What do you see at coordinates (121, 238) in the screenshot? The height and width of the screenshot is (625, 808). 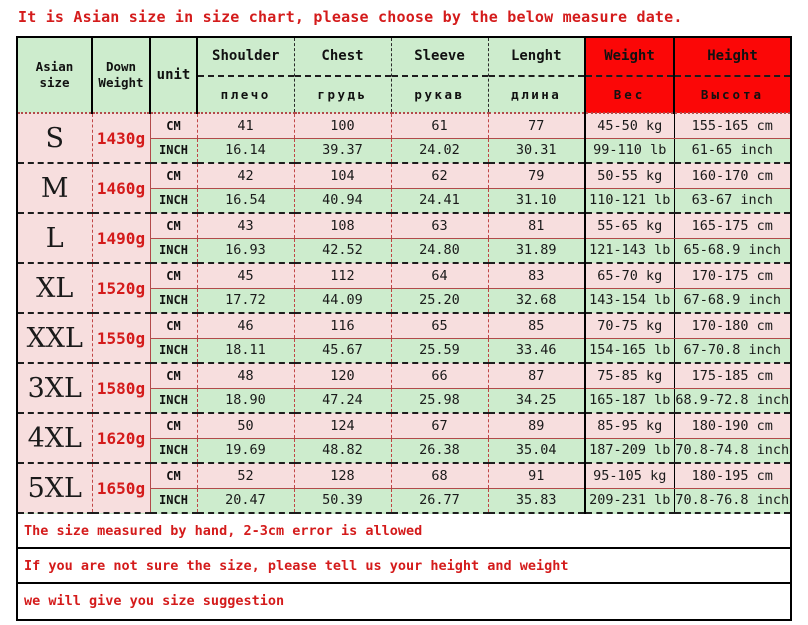 I see `cell-down-weight: 1490g` at bounding box center [121, 238].